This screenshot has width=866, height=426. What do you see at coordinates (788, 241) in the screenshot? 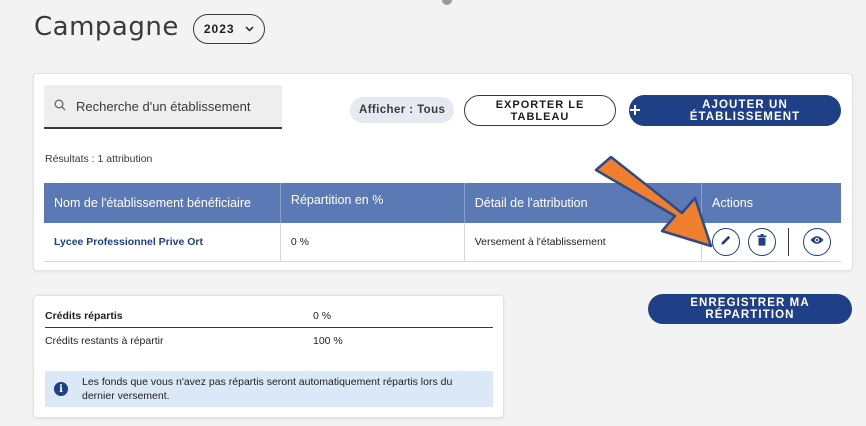
I see `actions-divider` at bounding box center [788, 241].